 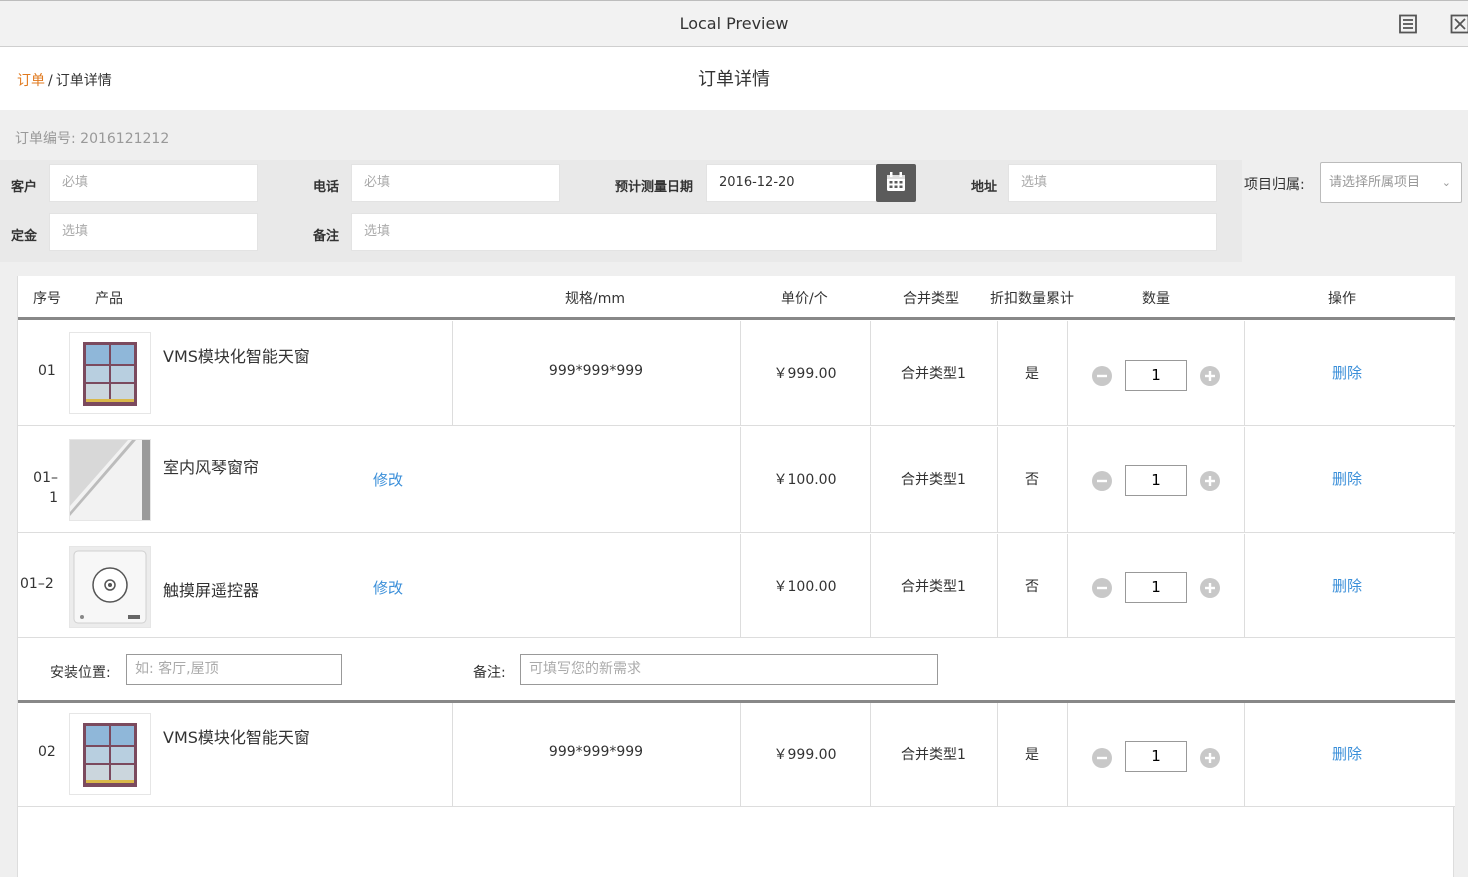 What do you see at coordinates (153, 183) in the screenshot?
I see `customer-input: 必填` at bounding box center [153, 183].